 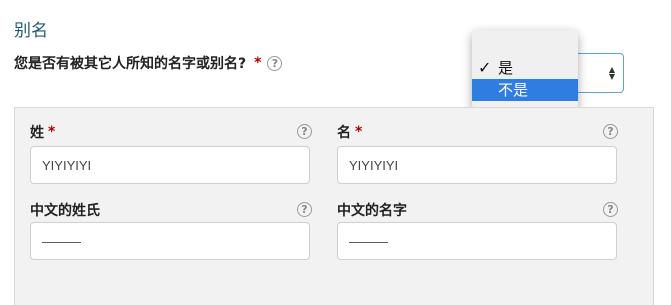 I want to click on alias-dropdown-menu: ✓ 是 不是, so click(x=525, y=70).